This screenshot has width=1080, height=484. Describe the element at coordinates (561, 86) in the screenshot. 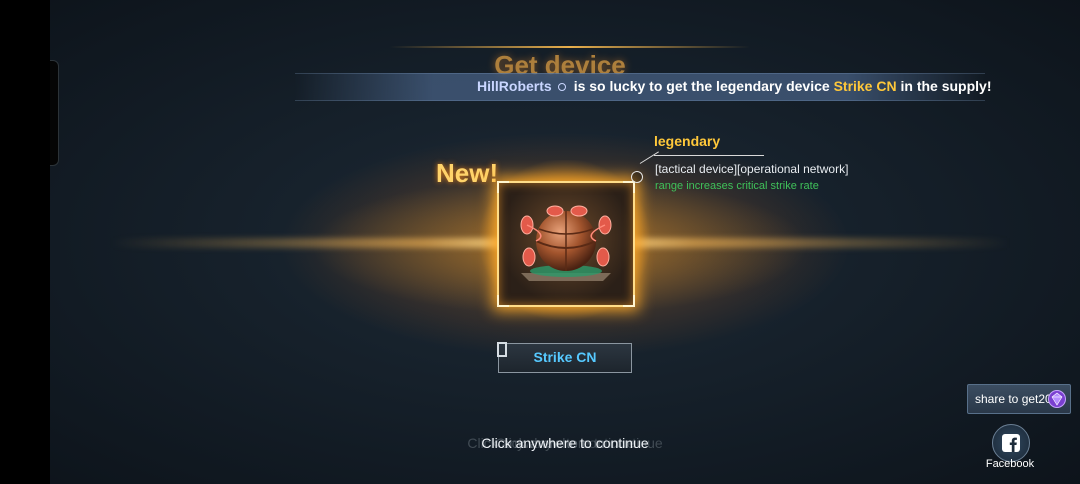

I see `player-badge-icon` at that location.